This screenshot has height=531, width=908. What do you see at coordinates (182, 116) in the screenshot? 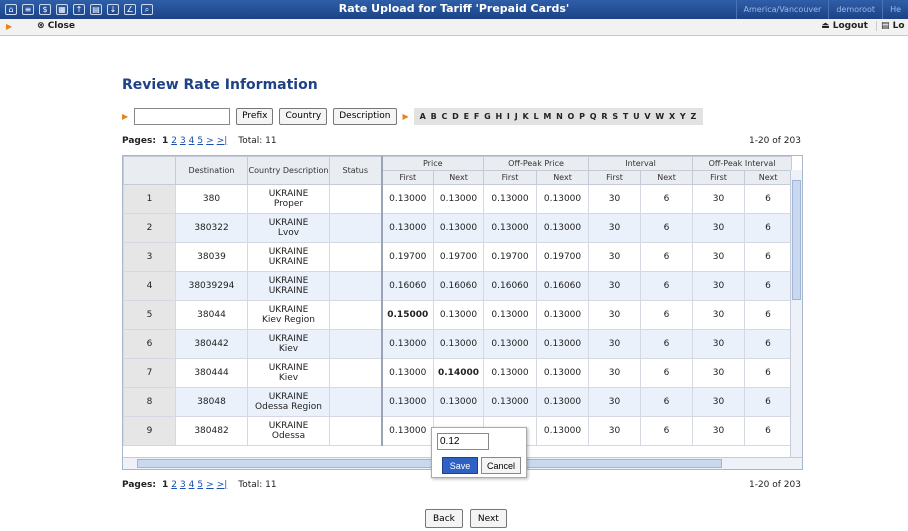
I see `search-input` at bounding box center [182, 116].